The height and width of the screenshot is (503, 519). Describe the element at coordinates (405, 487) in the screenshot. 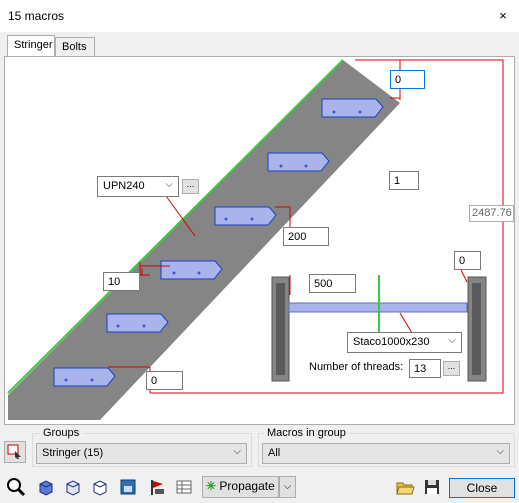

I see `open-folder-icon` at that location.